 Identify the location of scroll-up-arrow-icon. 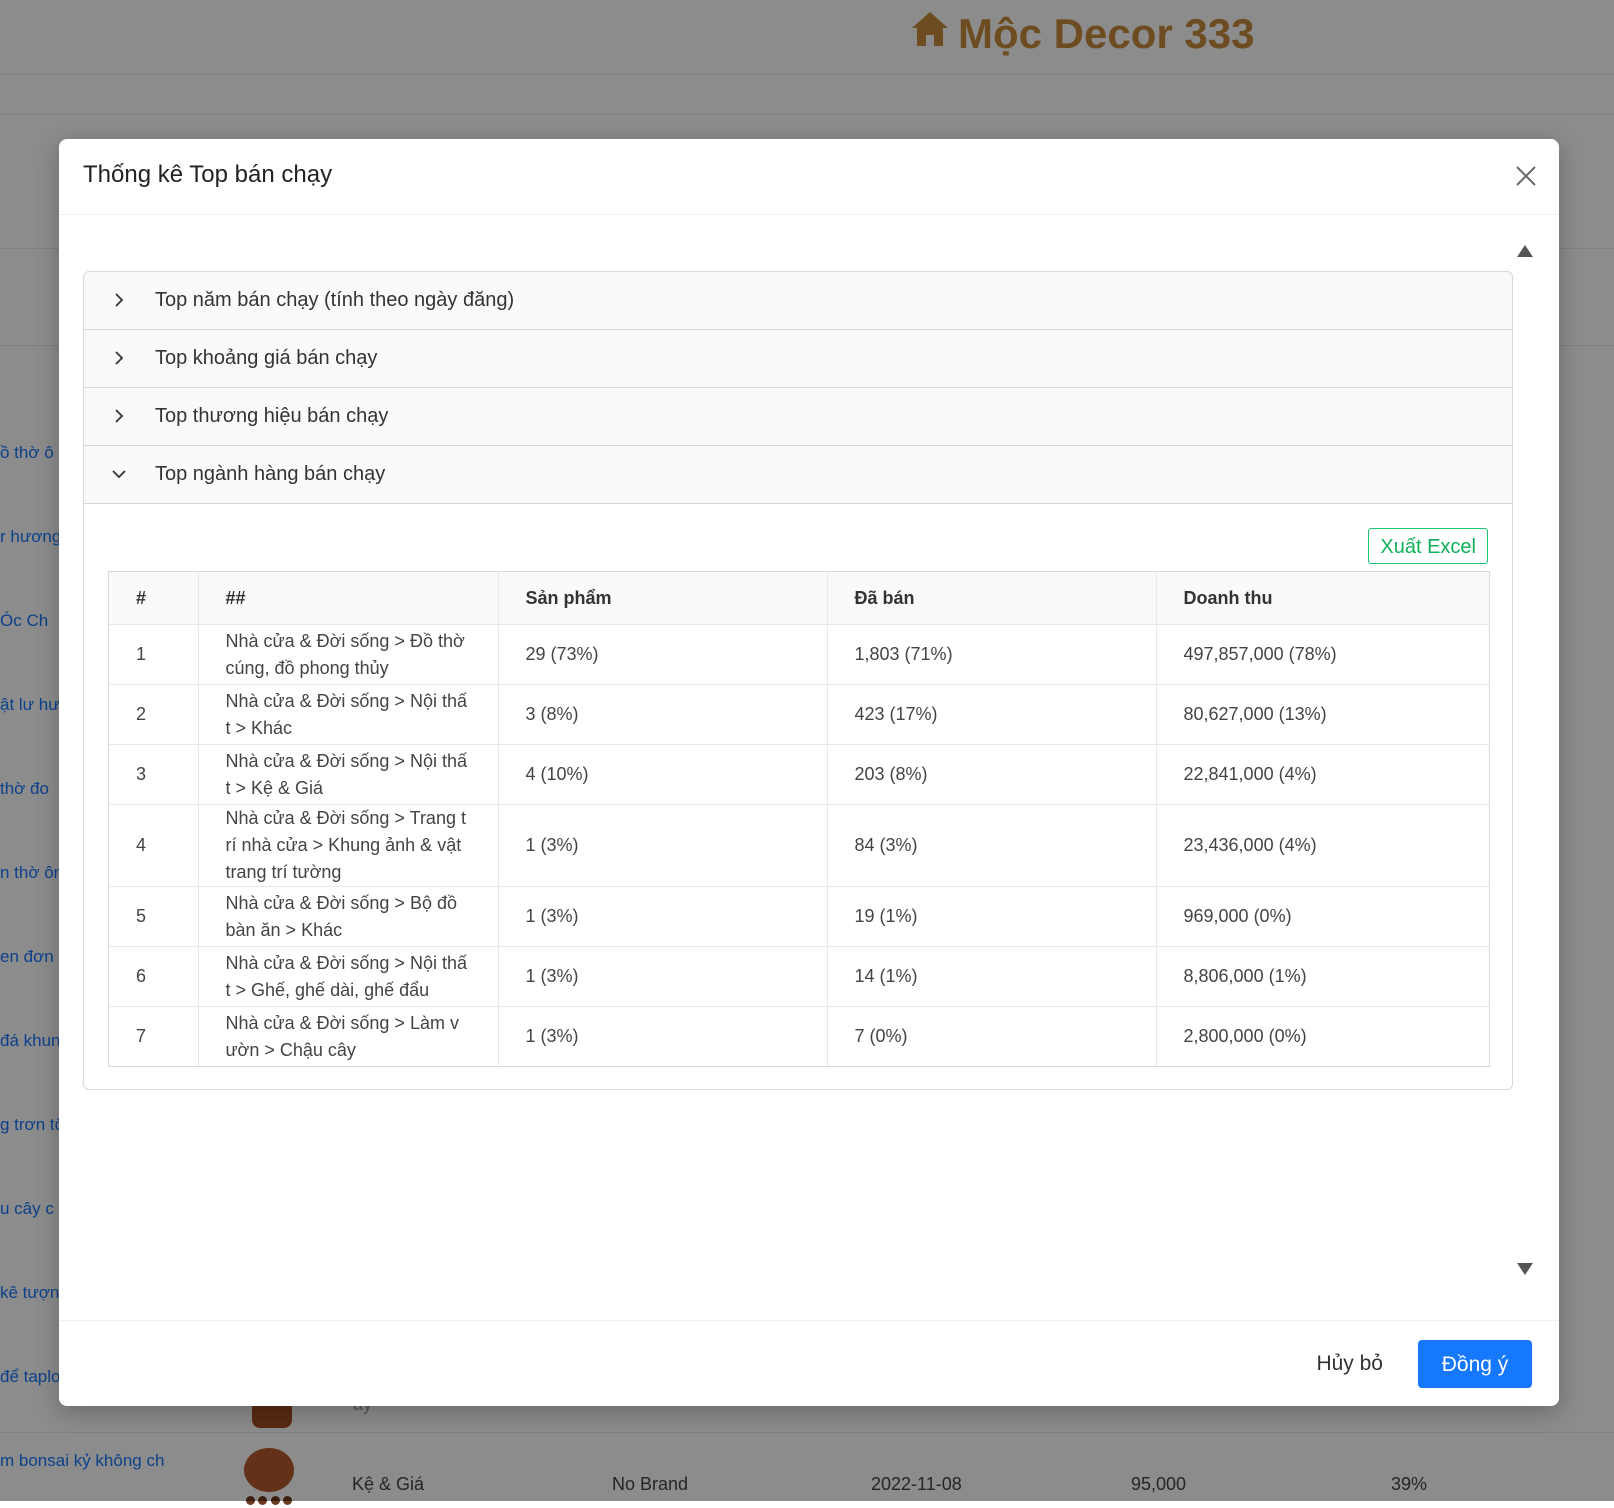
(1525, 251).